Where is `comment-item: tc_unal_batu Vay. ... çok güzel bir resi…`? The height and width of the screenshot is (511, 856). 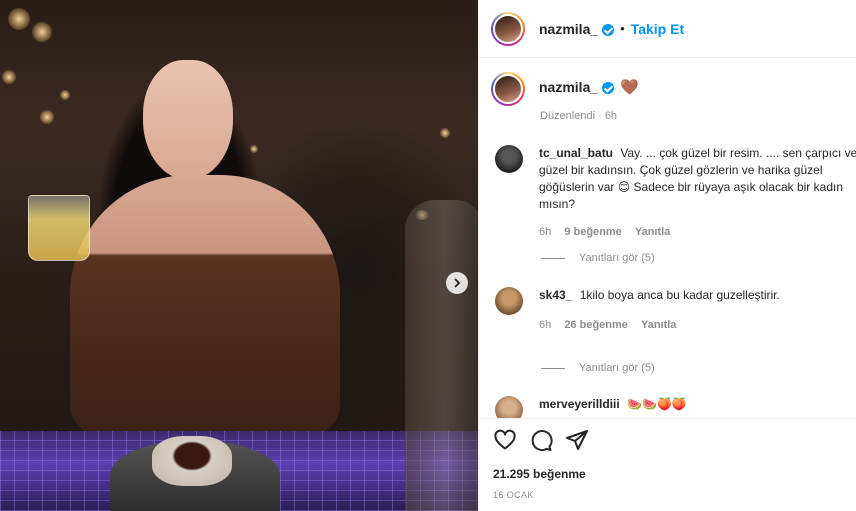 comment-item: tc_unal_batu Vay. ... çok güzel bir resi… is located at coordinates (675, 193).